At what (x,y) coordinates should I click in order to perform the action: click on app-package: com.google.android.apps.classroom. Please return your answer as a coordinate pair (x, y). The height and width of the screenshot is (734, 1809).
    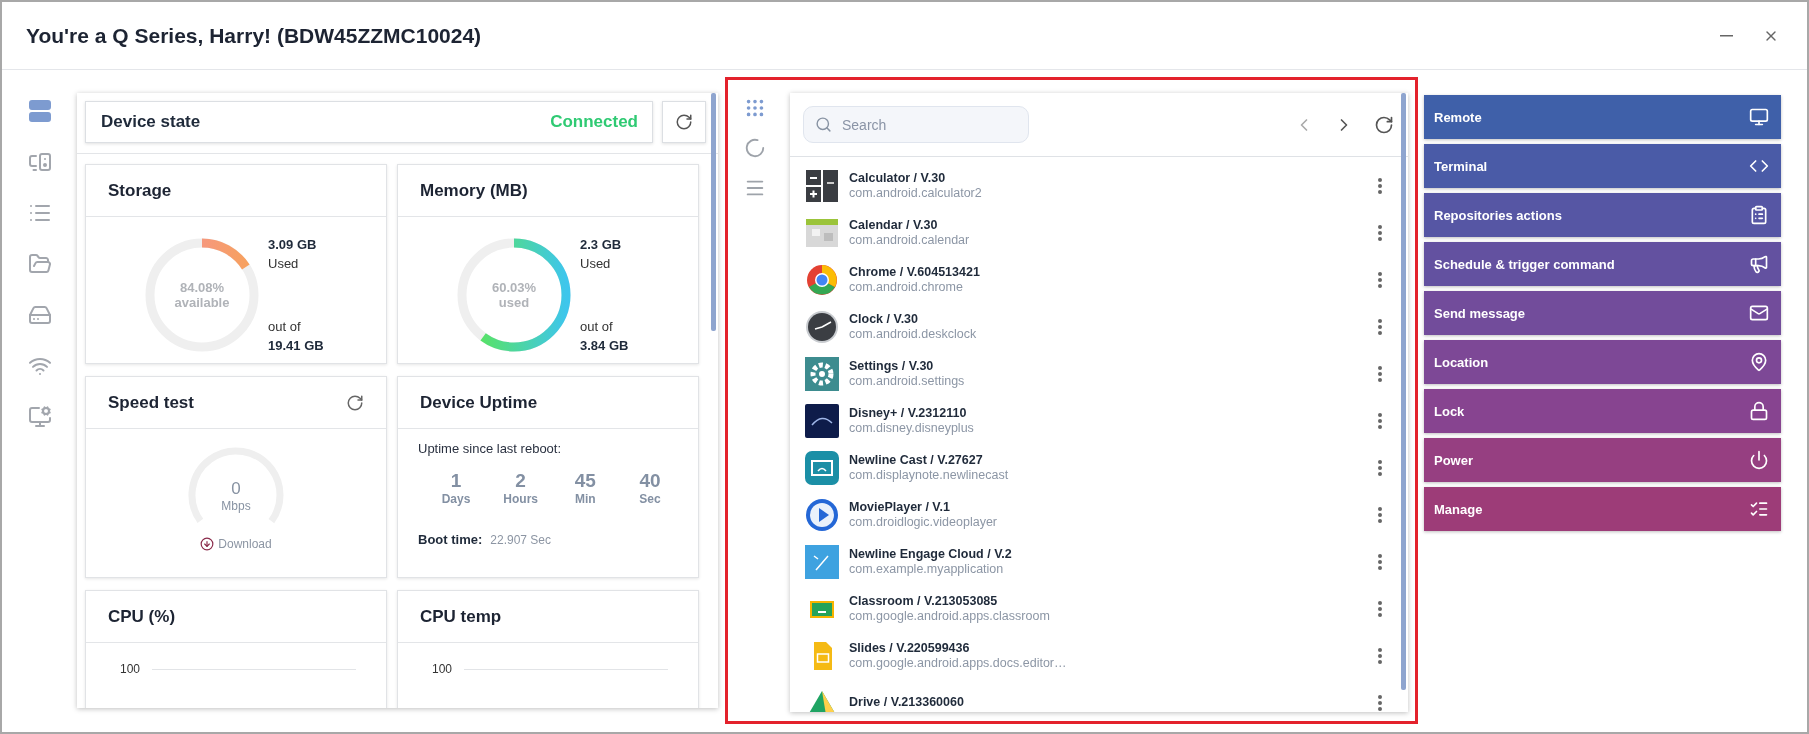
    Looking at the image, I should click on (950, 616).